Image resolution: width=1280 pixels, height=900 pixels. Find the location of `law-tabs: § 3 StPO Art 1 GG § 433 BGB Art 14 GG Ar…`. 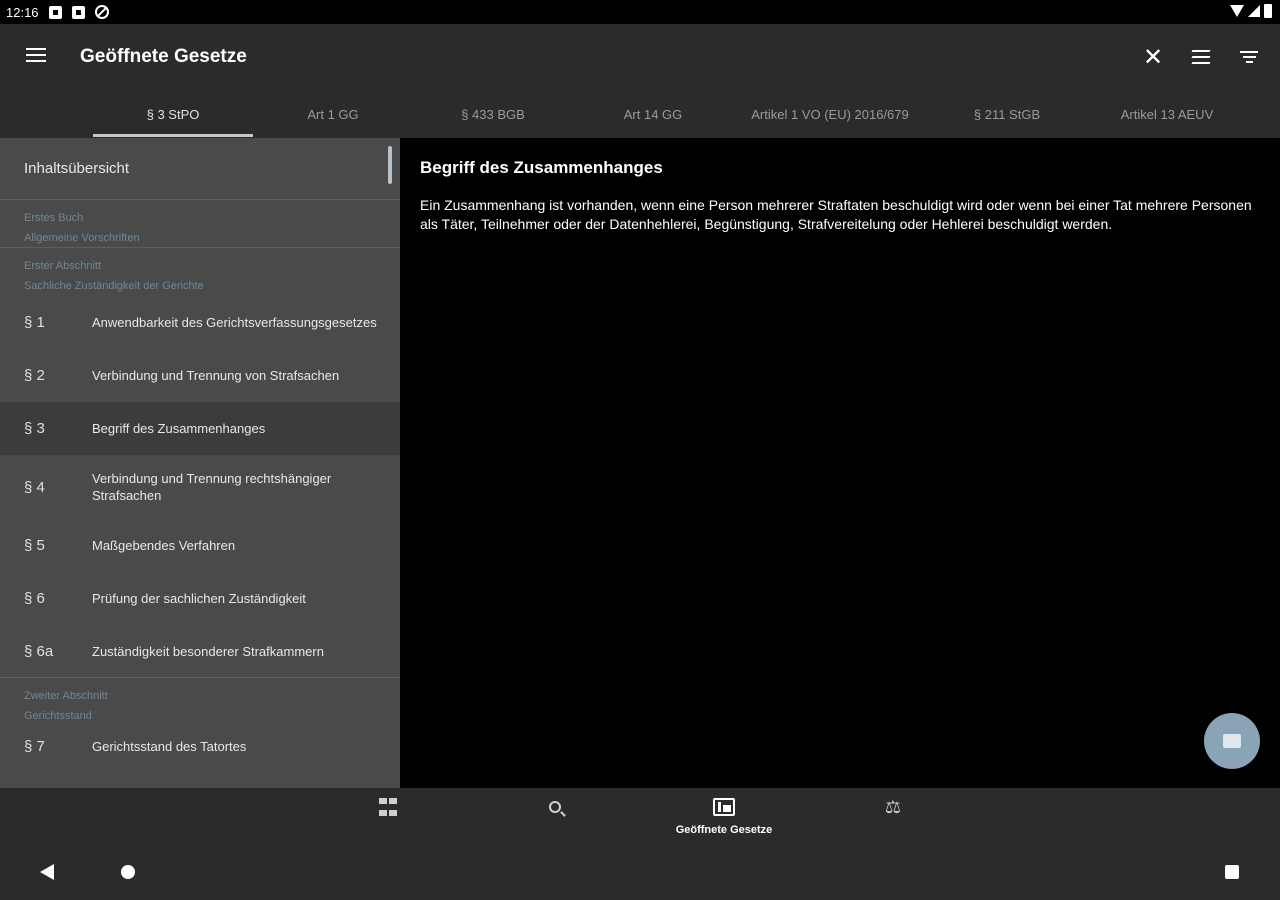

law-tabs: § 3 StPO Art 1 GG § 433 BGB Art 14 GG Ar… is located at coordinates (640, 114).